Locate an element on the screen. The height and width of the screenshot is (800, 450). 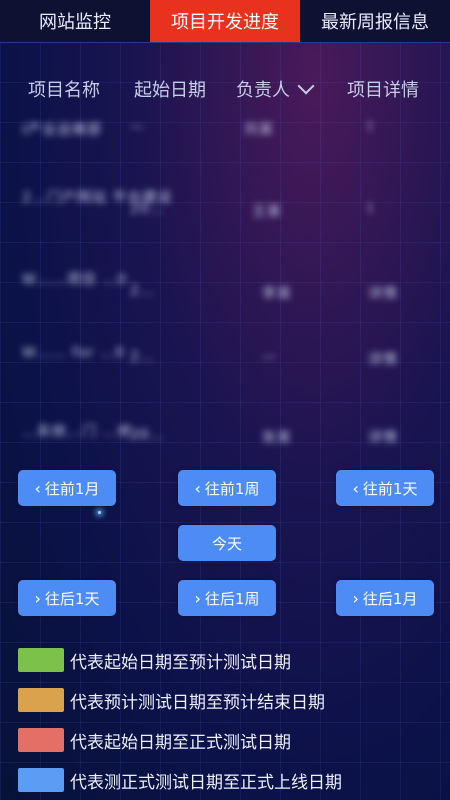
back-1-month-button: ‹ 往前1月 is located at coordinates (67, 488).